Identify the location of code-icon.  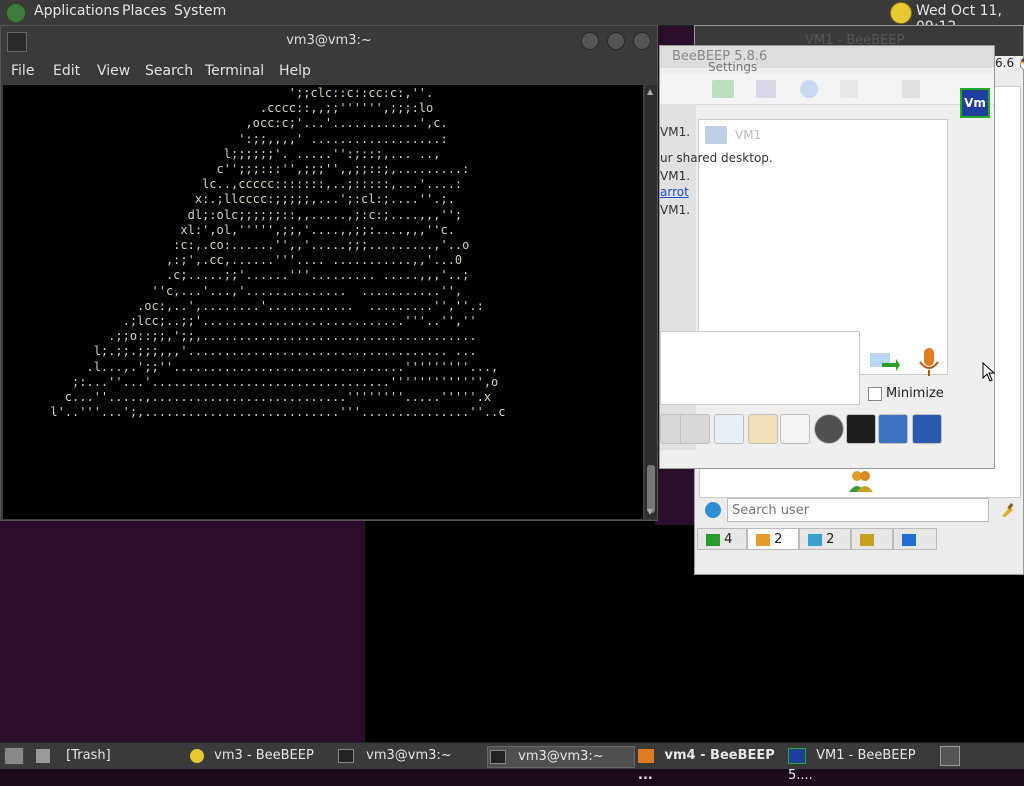
(795, 429).